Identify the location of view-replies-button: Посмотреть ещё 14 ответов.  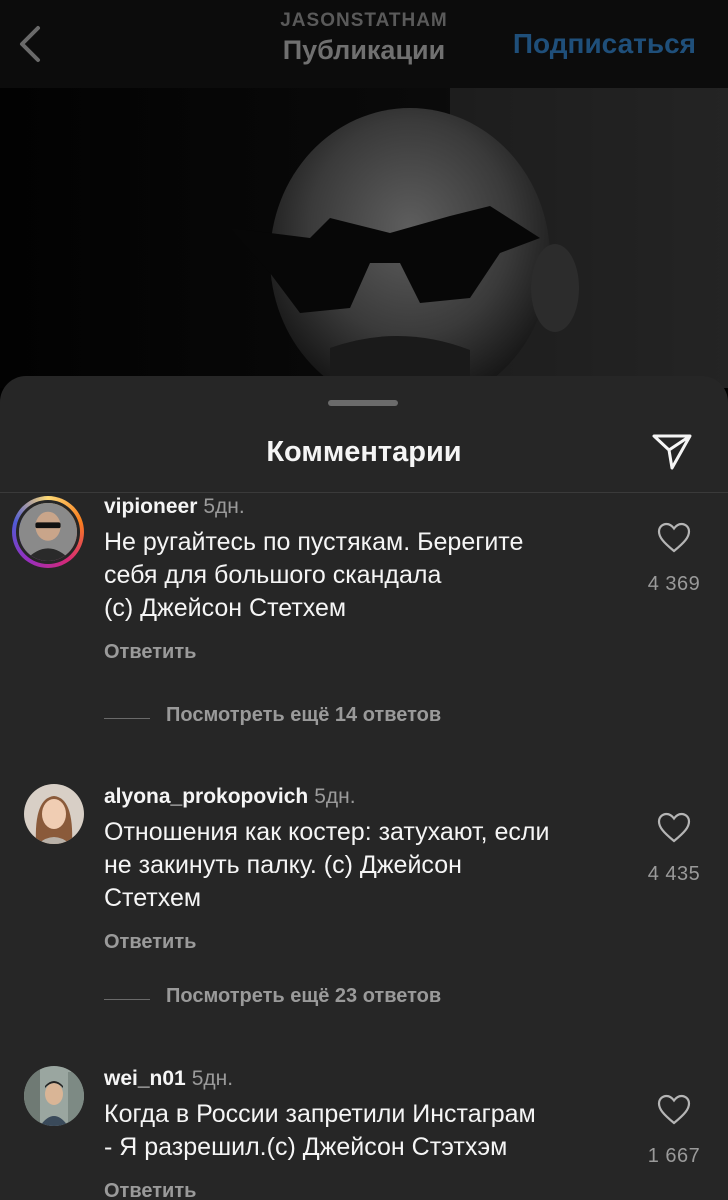
(394, 719).